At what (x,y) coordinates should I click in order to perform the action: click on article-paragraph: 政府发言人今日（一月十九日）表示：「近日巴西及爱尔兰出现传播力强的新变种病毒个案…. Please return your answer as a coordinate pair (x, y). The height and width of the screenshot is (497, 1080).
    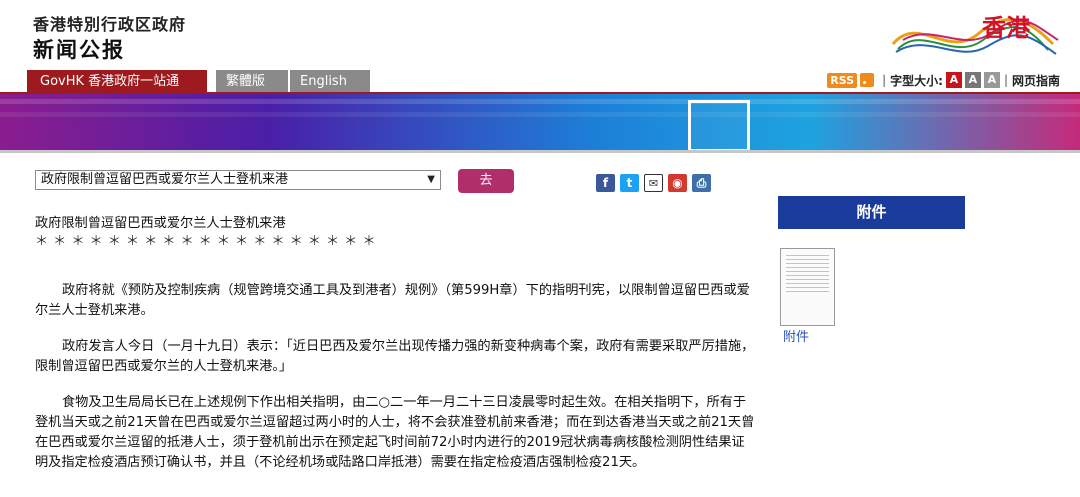
    Looking at the image, I should click on (395, 356).